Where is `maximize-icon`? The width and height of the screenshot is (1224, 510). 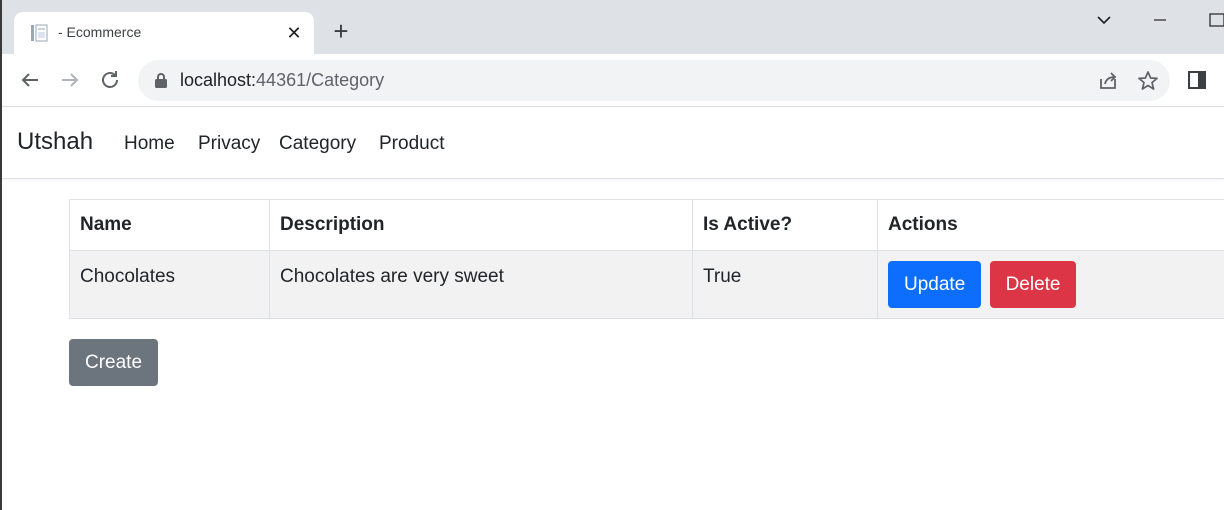 maximize-icon is located at coordinates (1213, 20).